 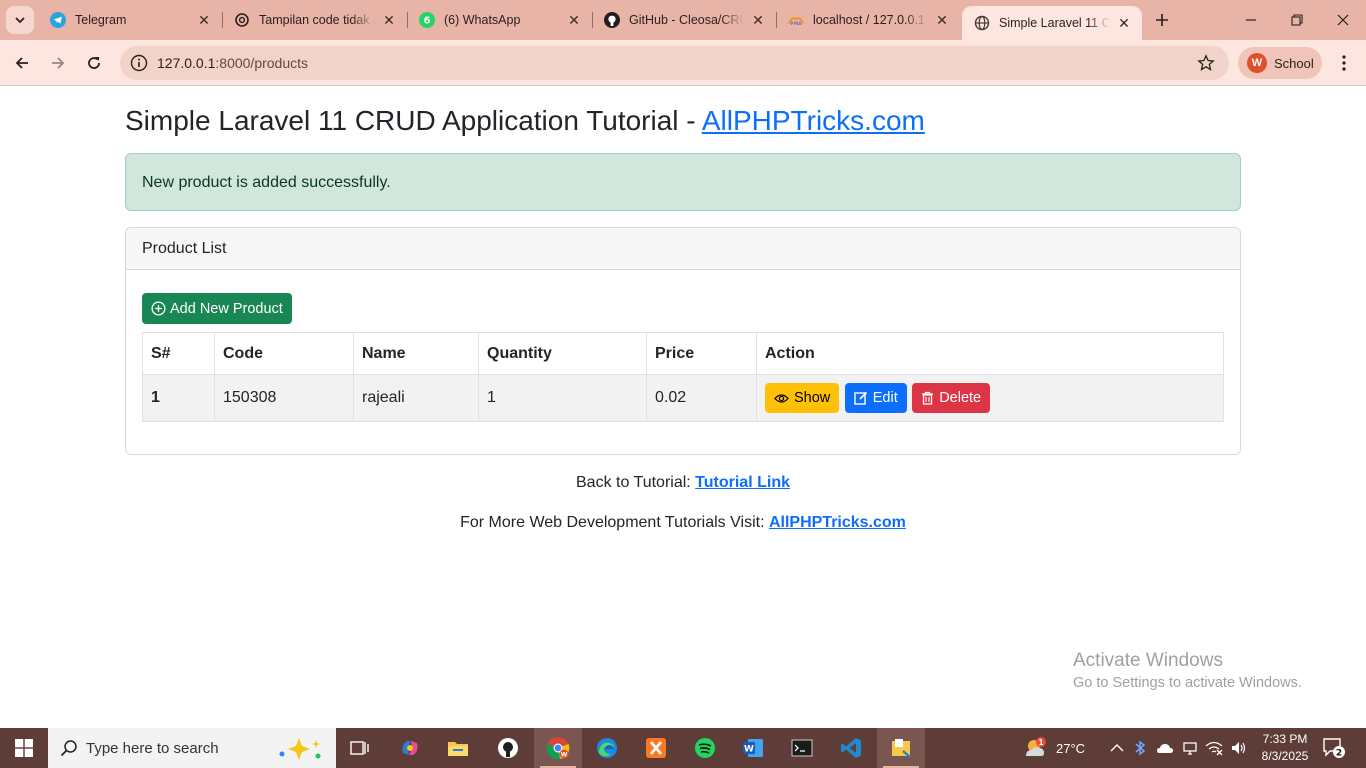 I want to click on cloud-sync-icon, so click(x=1165, y=748).